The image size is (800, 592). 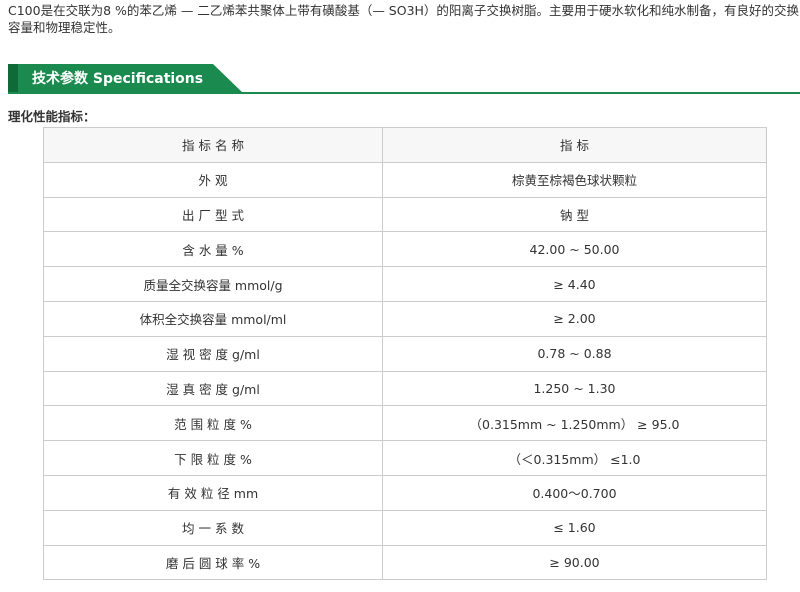 I want to click on row-value-cell: ≤ 1.60, so click(x=574, y=527).